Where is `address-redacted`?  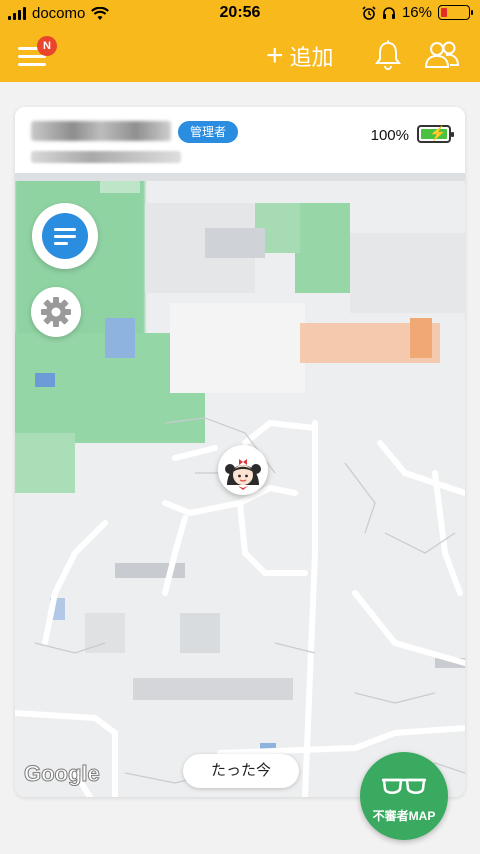
address-redacted is located at coordinates (106, 157).